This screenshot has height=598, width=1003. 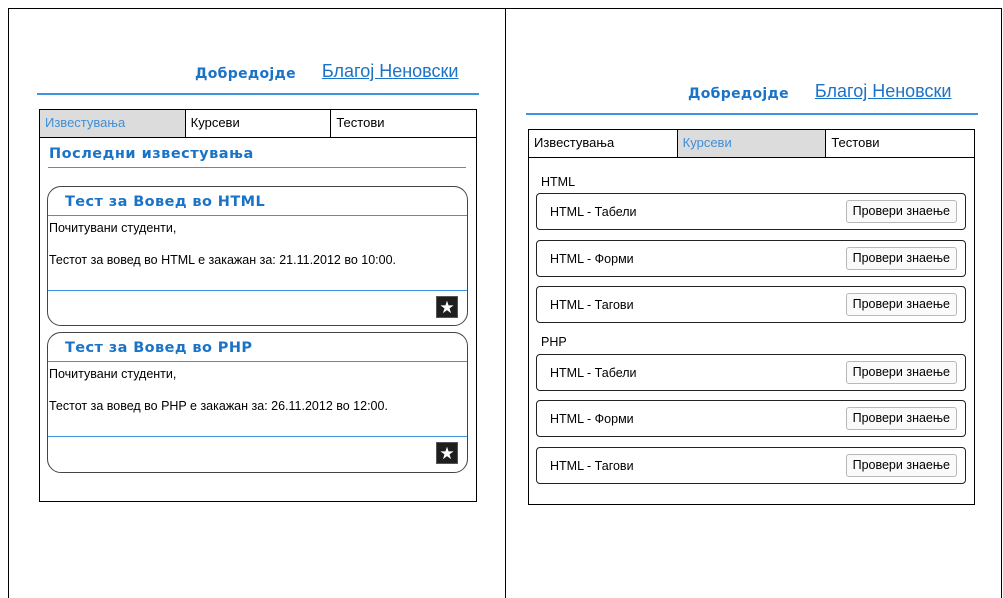 What do you see at coordinates (257, 201) in the screenshot?
I see `notice-title: Тест за Вовед во HTML` at bounding box center [257, 201].